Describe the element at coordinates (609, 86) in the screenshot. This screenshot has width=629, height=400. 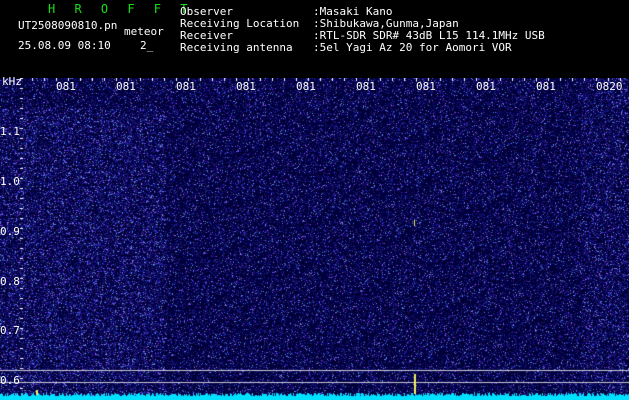
I see `x-tick: 0820` at that location.